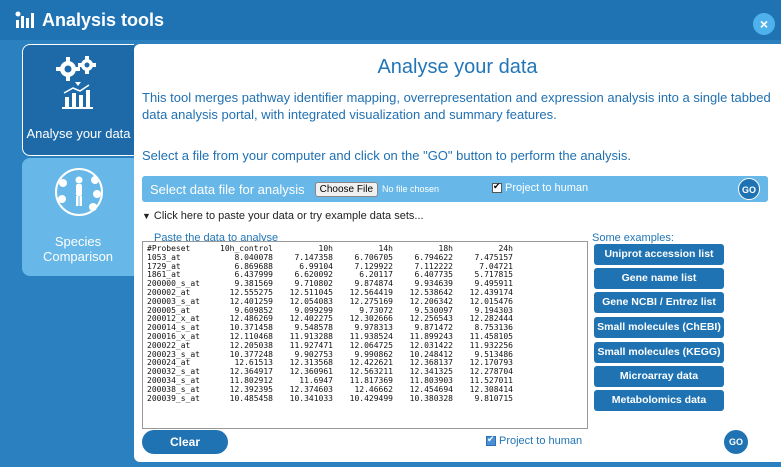 The width and height of the screenshot is (781, 467). I want to click on project-to-human-bottom: Project to human, so click(534, 440).